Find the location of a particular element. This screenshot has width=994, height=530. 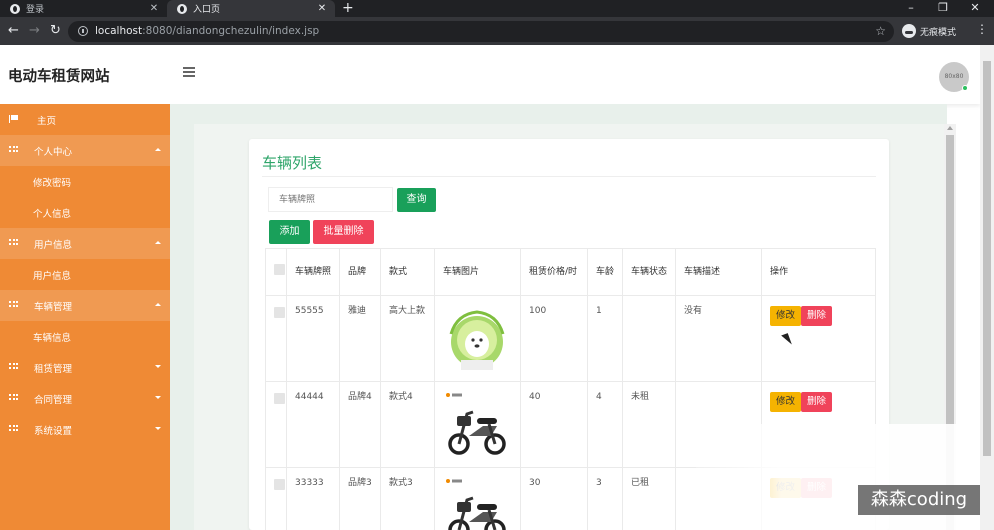

hamburger-menu-icon is located at coordinates (189, 72).